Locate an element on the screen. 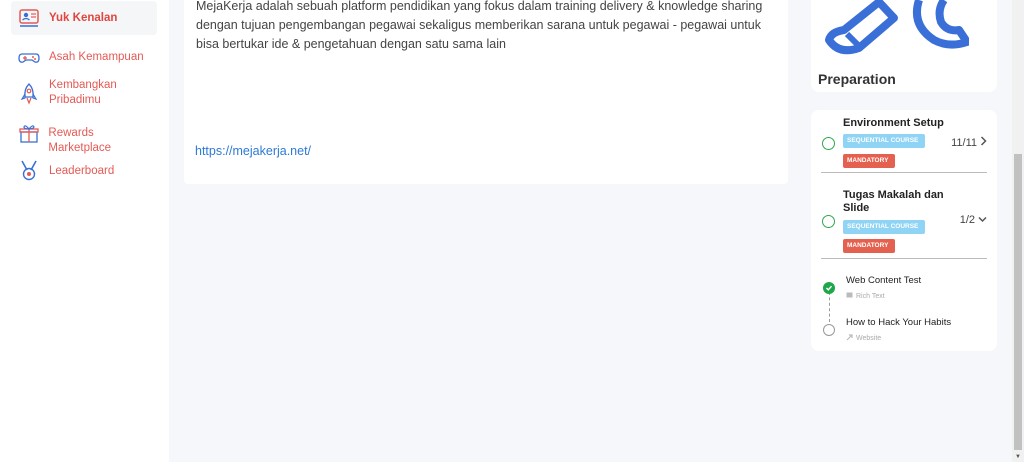 This screenshot has height=462, width=1024. pencil-wrench-icon is located at coordinates (897, 27).